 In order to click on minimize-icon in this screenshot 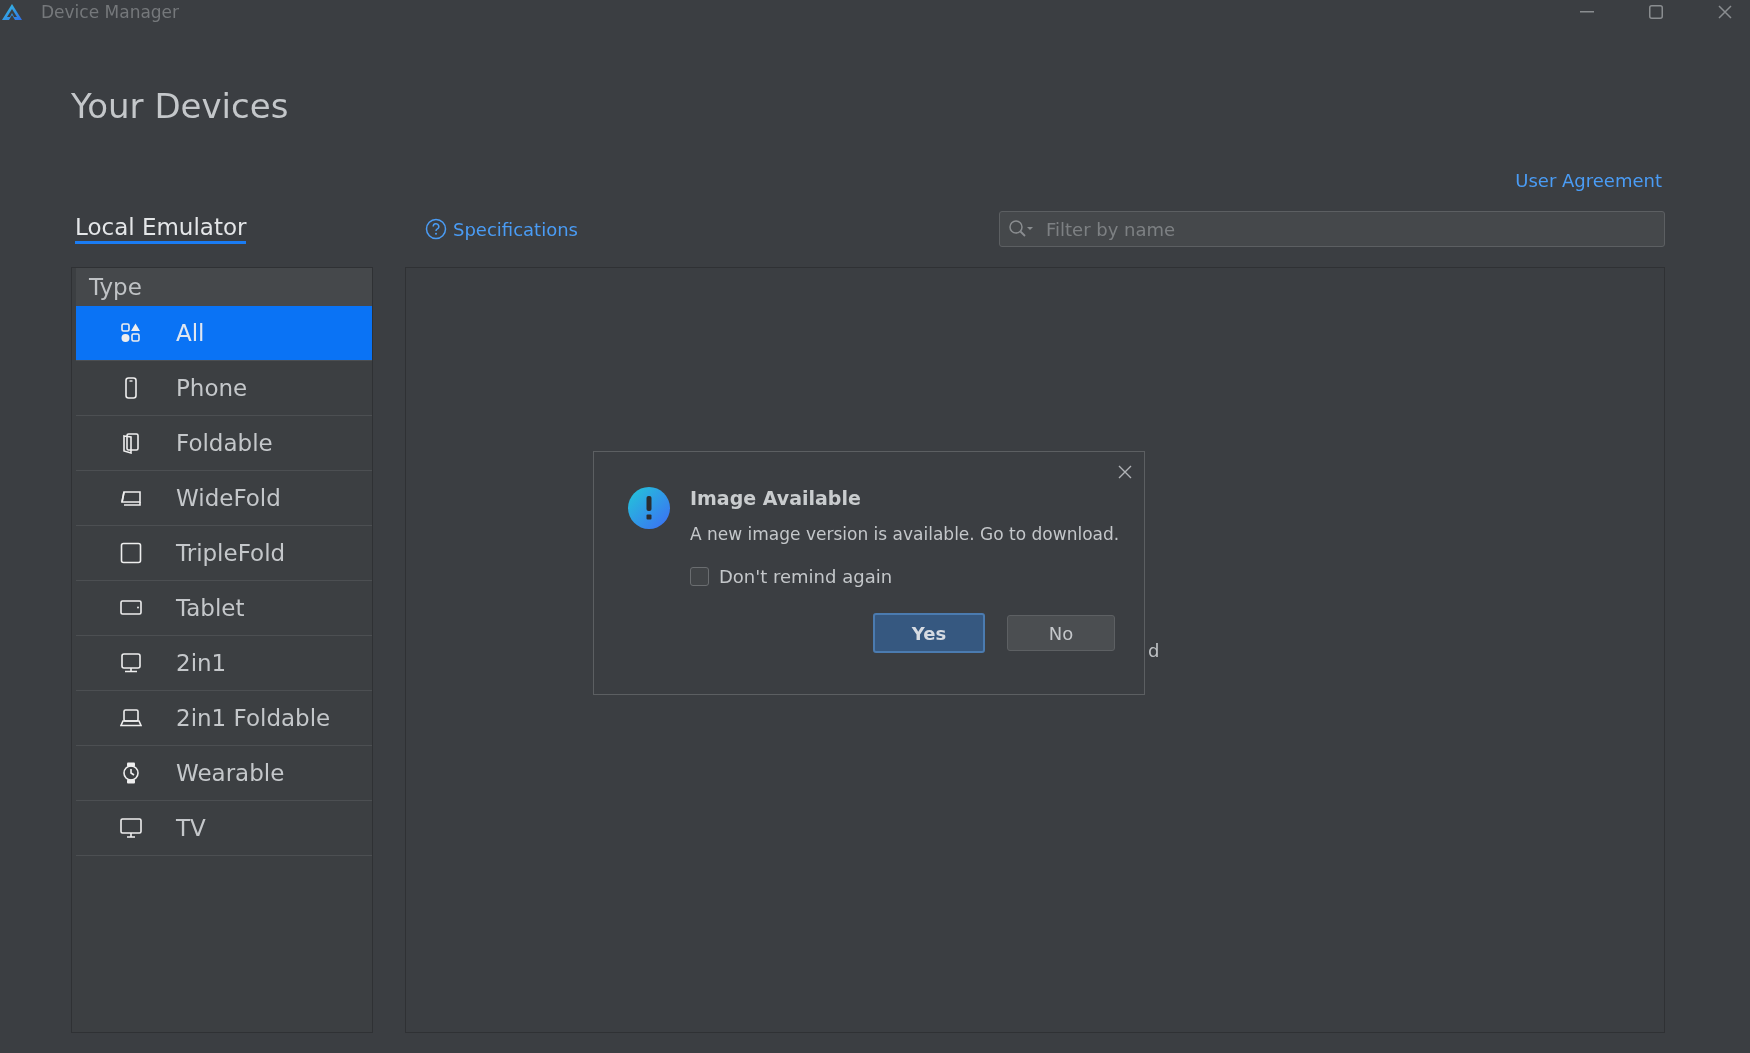, I will do `click(1587, 12)`.